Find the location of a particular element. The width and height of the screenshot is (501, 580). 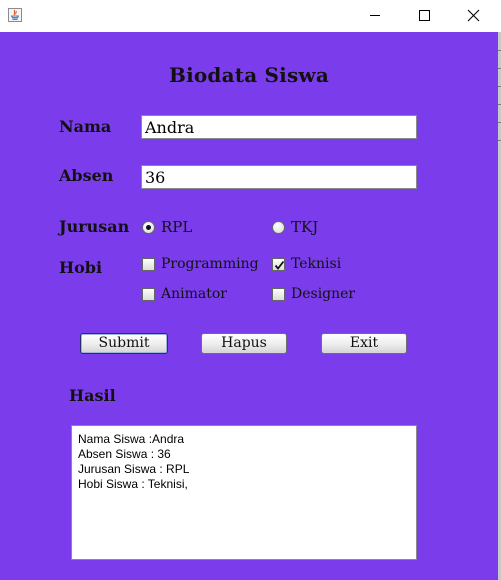

checkbox-programming is located at coordinates (148, 264).